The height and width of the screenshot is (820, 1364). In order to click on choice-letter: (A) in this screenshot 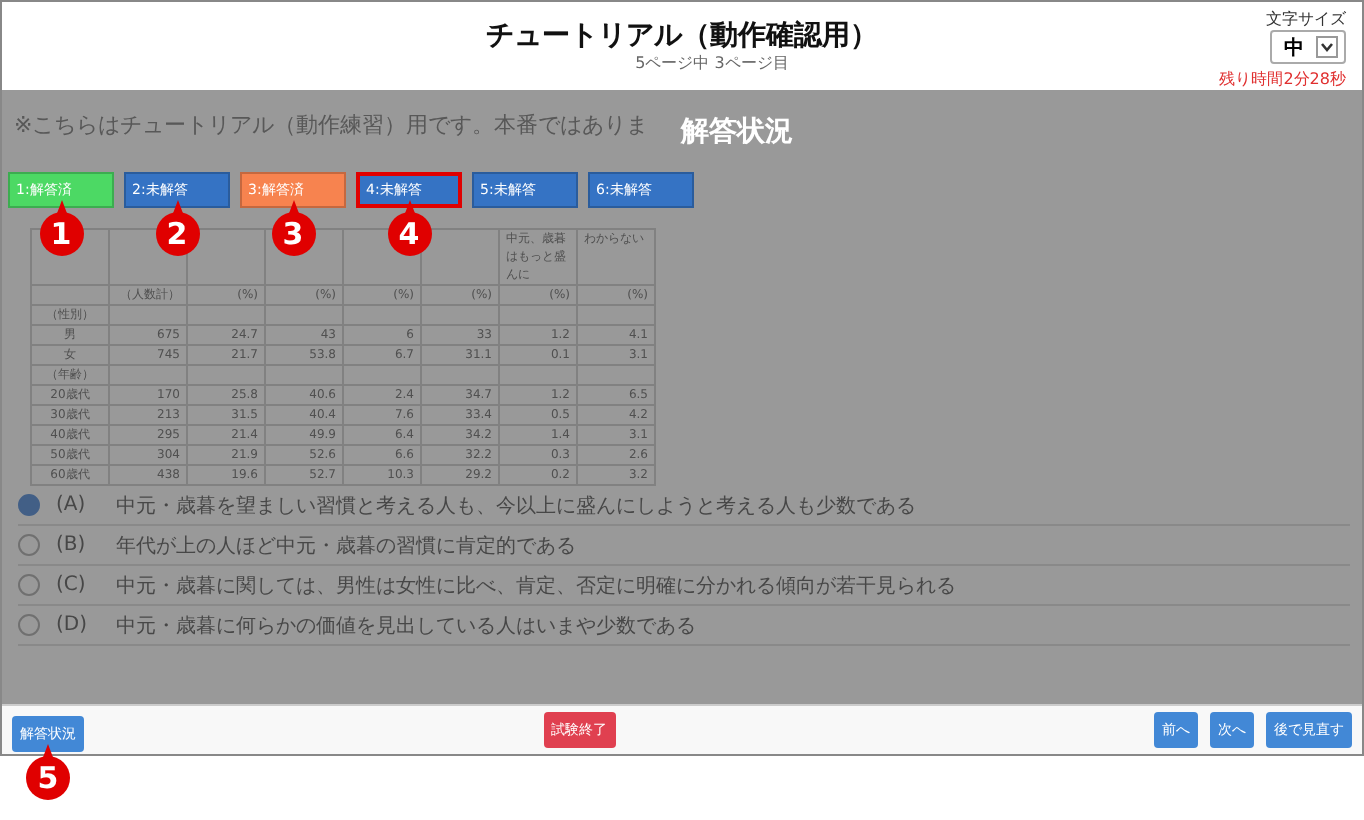, I will do `click(72, 505)`.